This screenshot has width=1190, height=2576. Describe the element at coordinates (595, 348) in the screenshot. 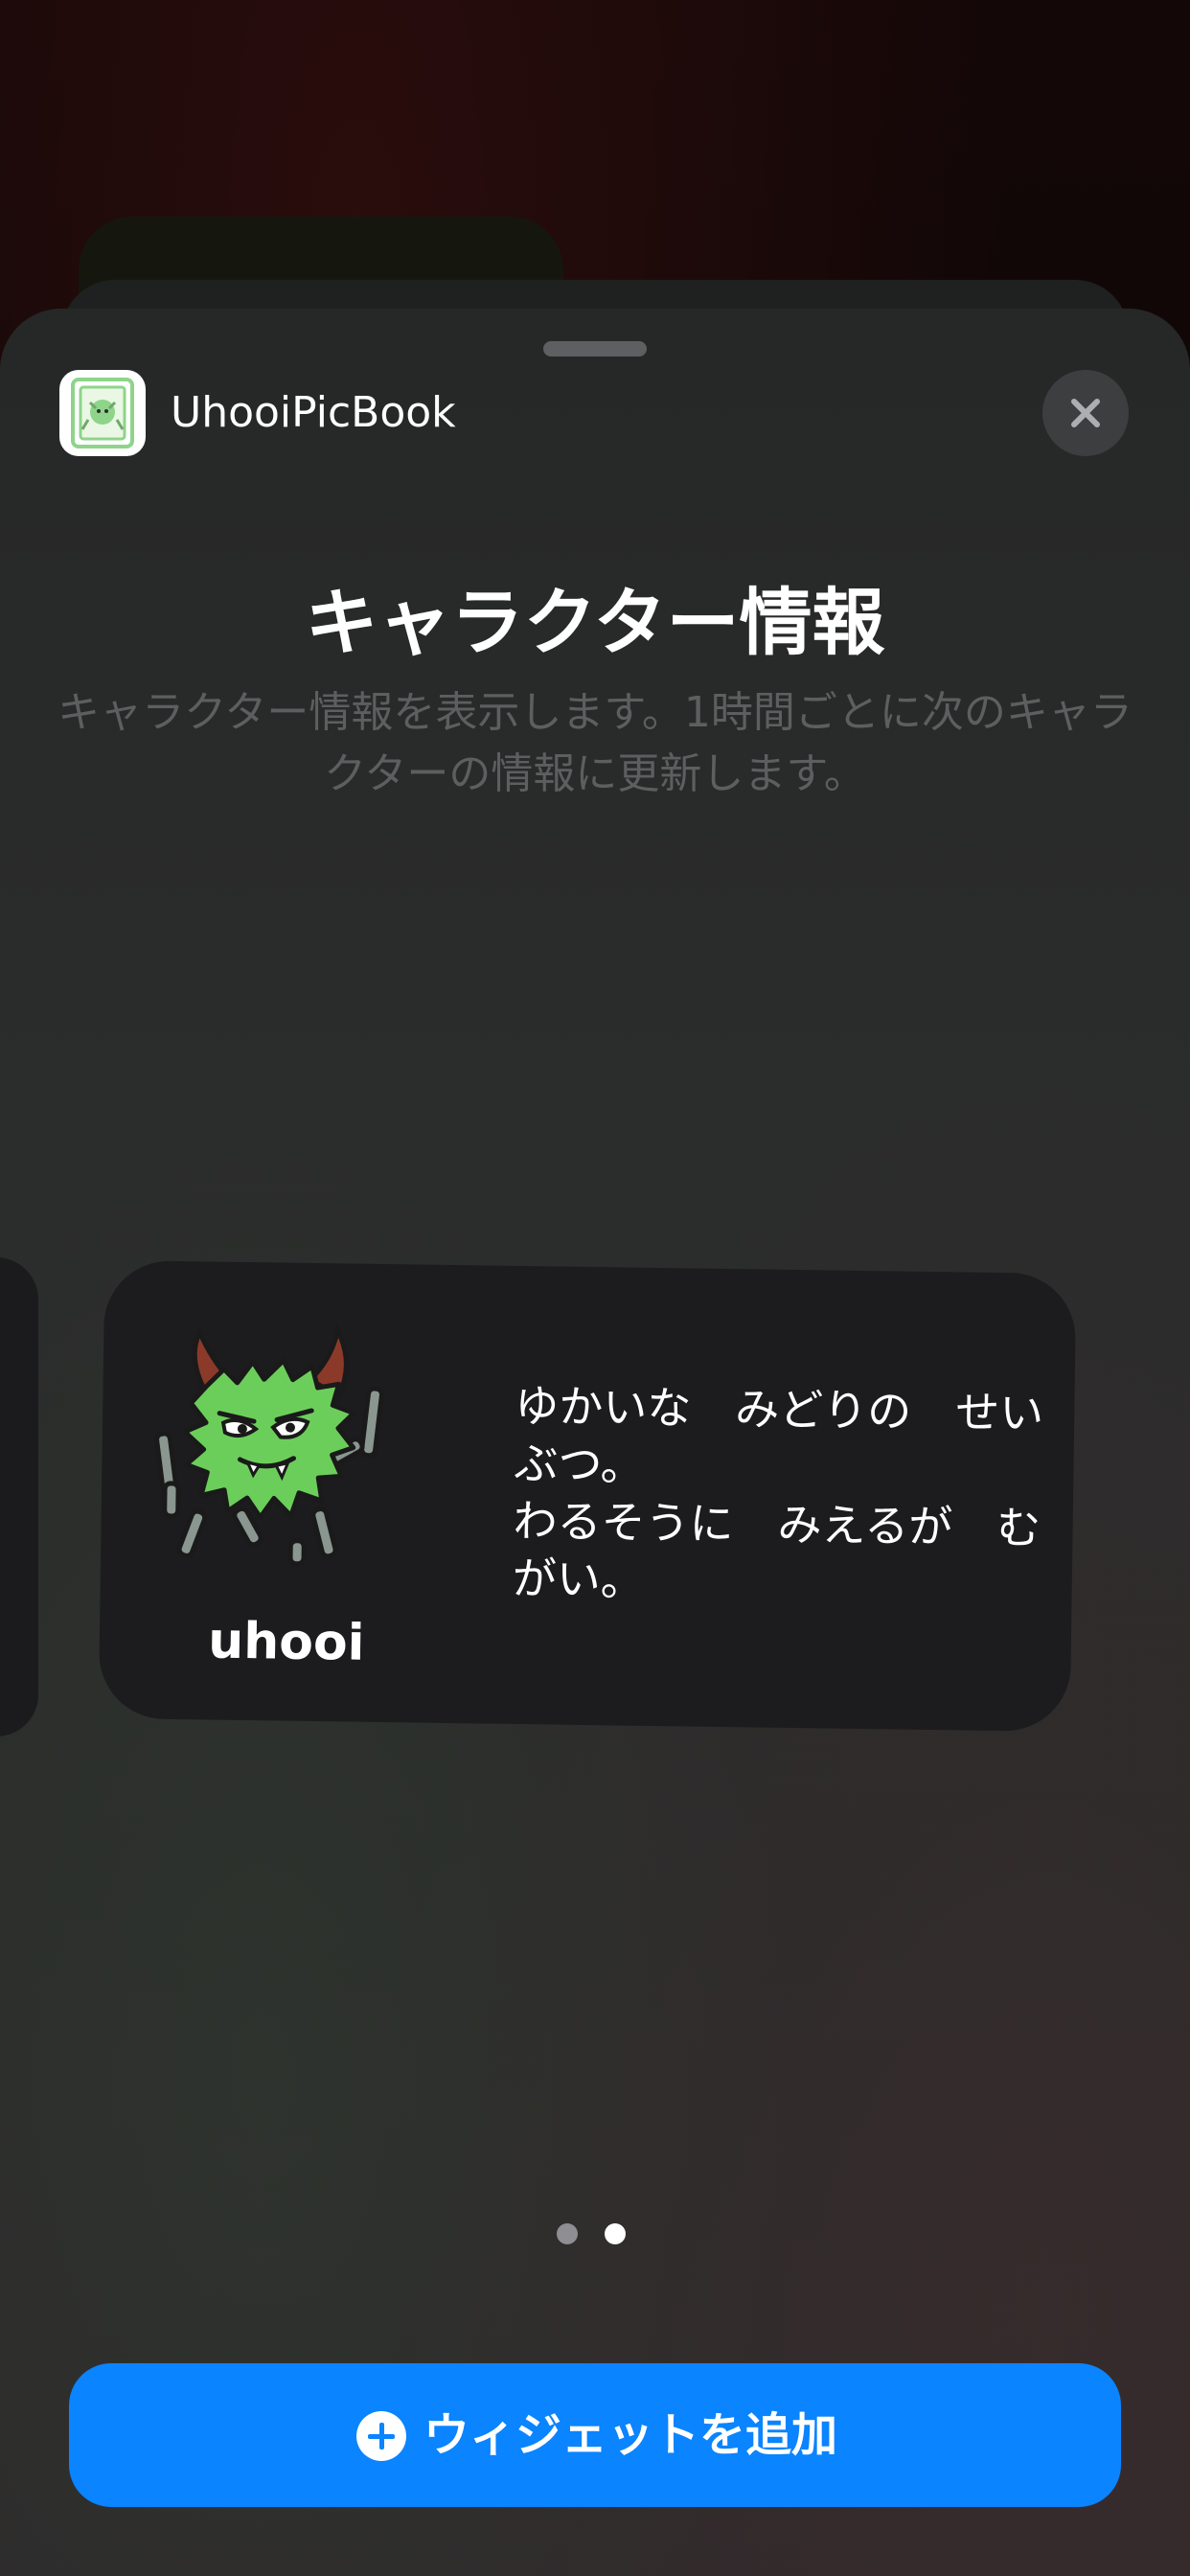

I see `sheet-grabber` at that location.